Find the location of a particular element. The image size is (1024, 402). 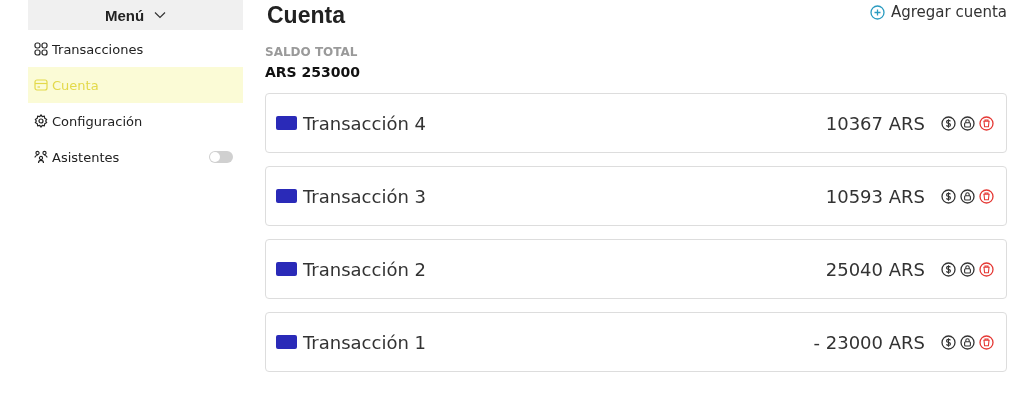

menu-header: Menú is located at coordinates (135, 15).